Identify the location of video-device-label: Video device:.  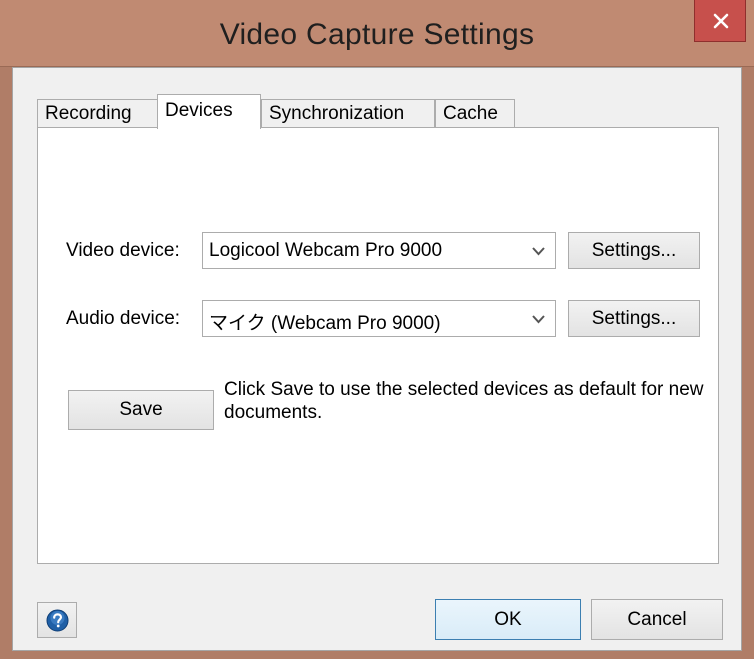
(123, 250).